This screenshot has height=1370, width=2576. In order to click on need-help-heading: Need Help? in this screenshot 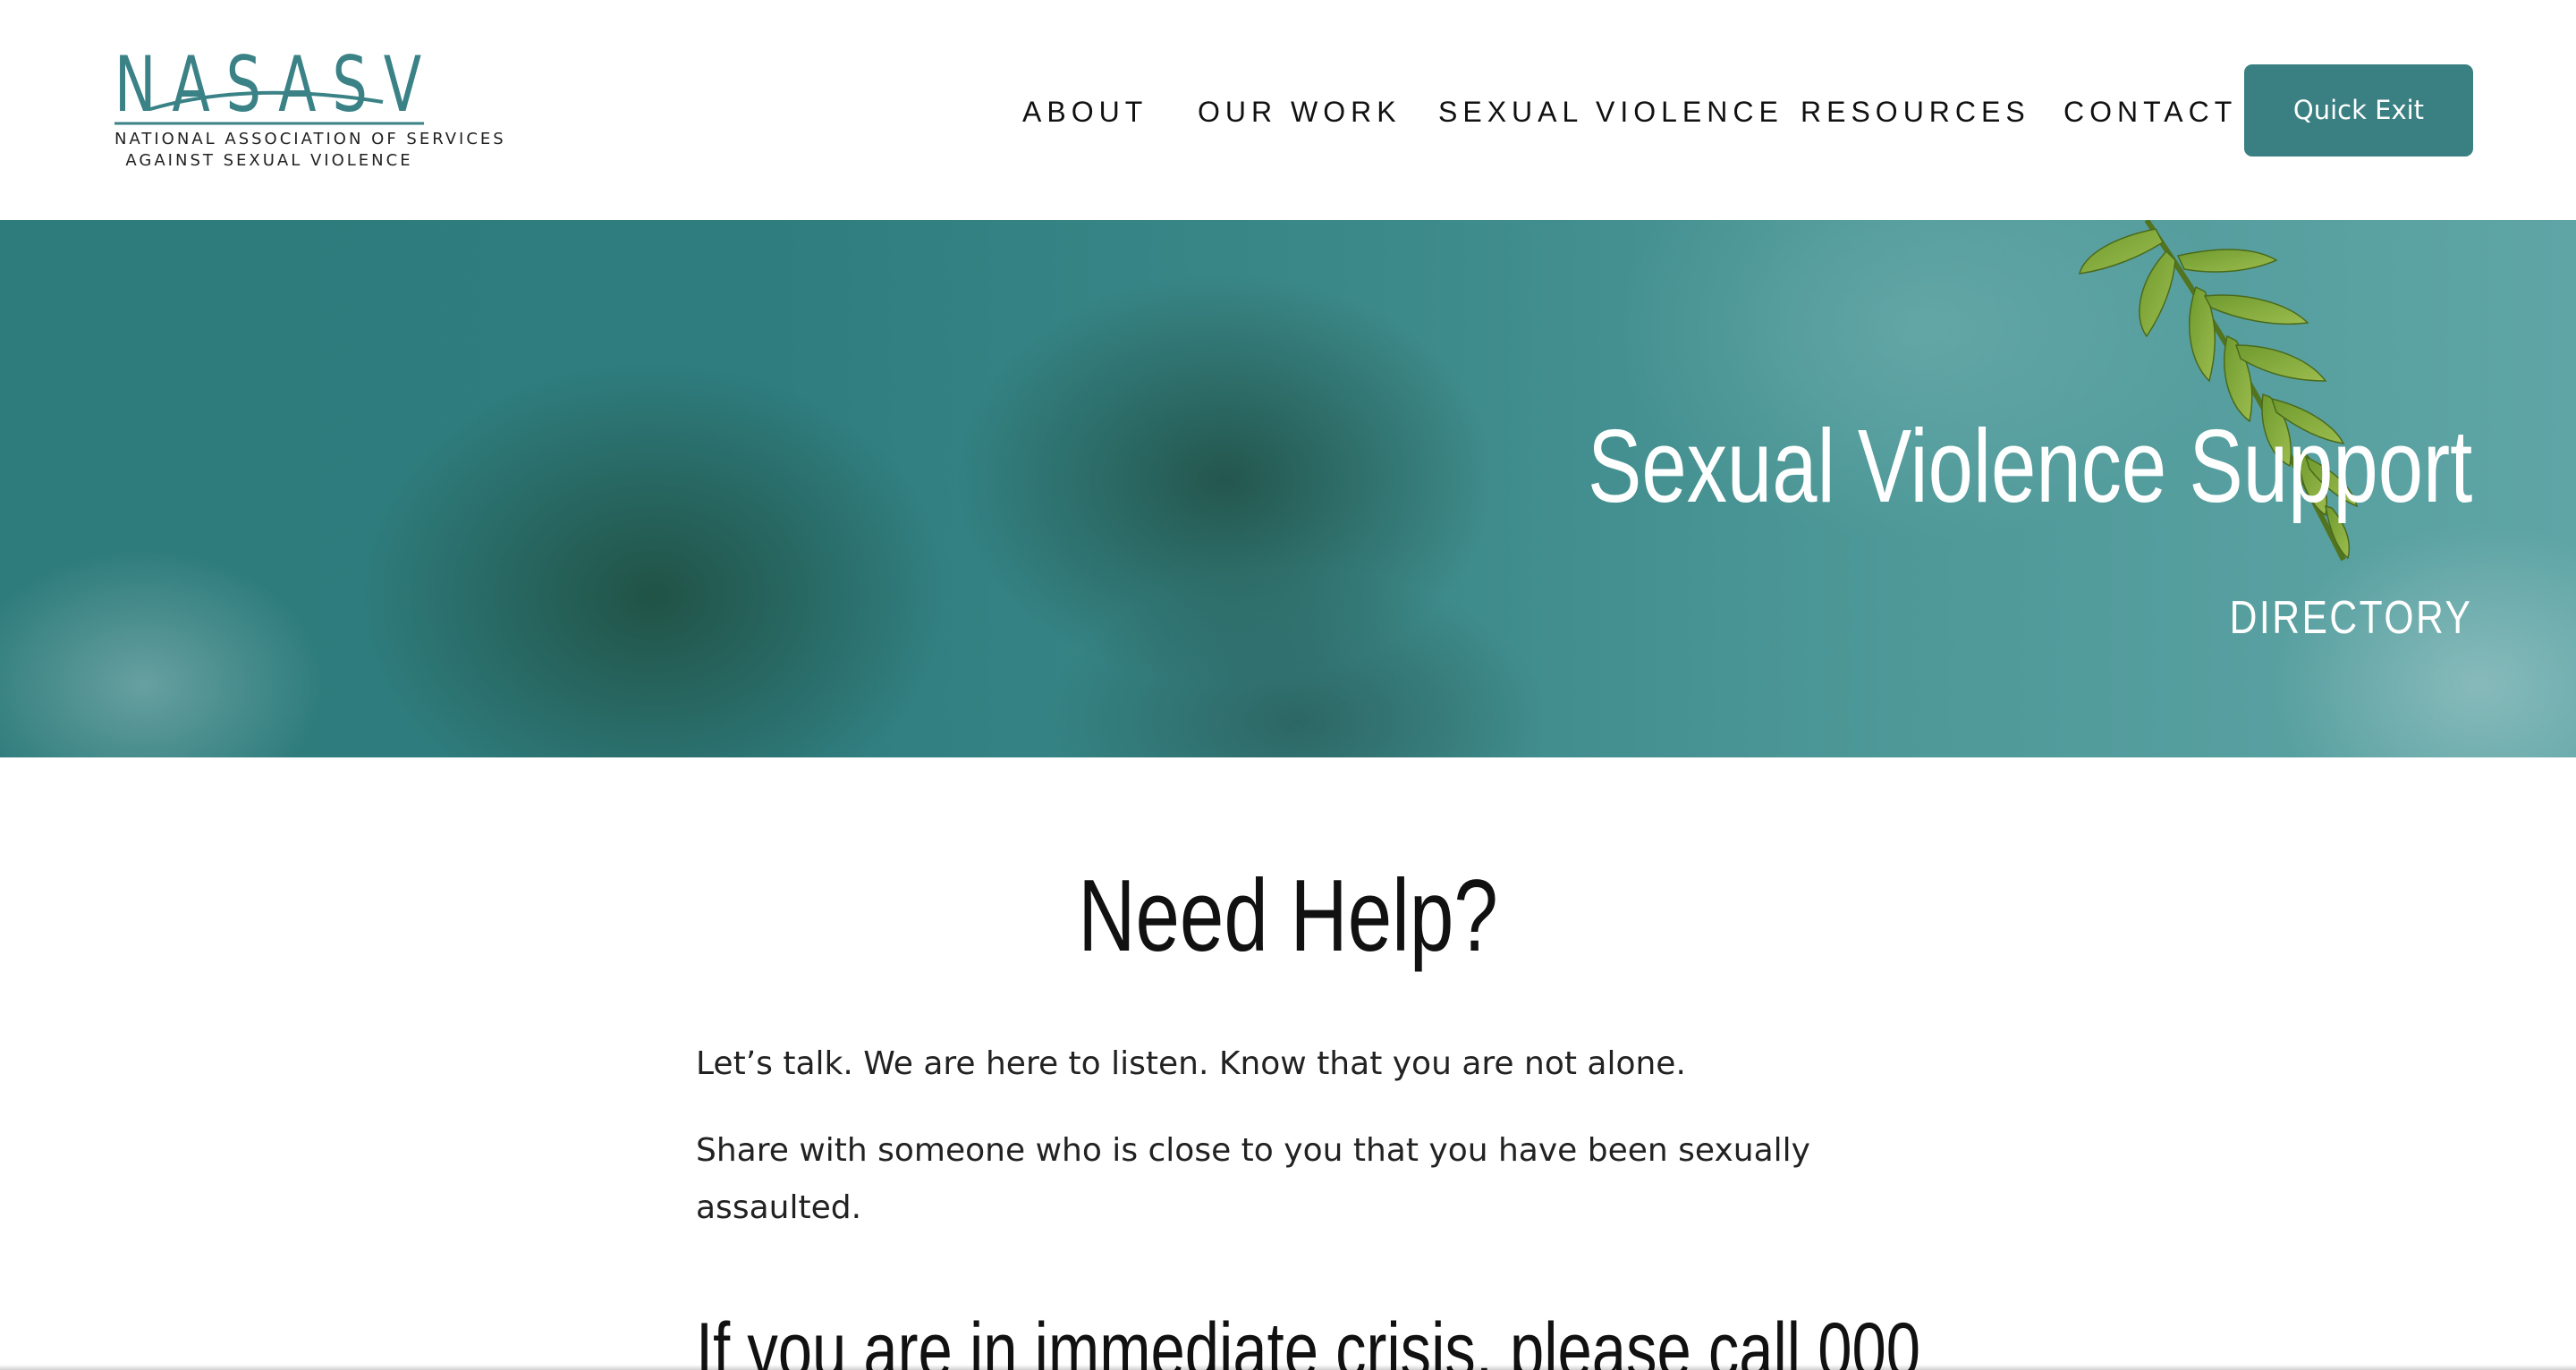, I will do `click(1288, 916)`.